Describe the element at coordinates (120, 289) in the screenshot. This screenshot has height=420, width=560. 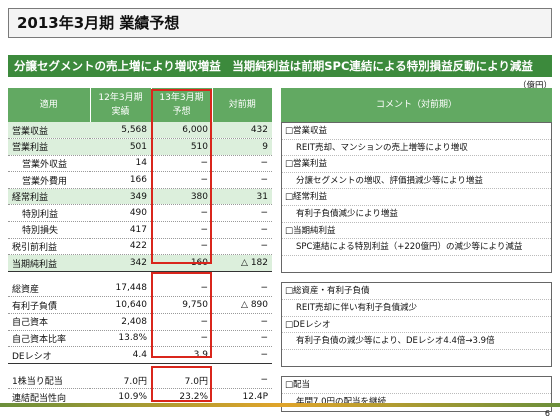
I see `actual-value: 17,448` at that location.